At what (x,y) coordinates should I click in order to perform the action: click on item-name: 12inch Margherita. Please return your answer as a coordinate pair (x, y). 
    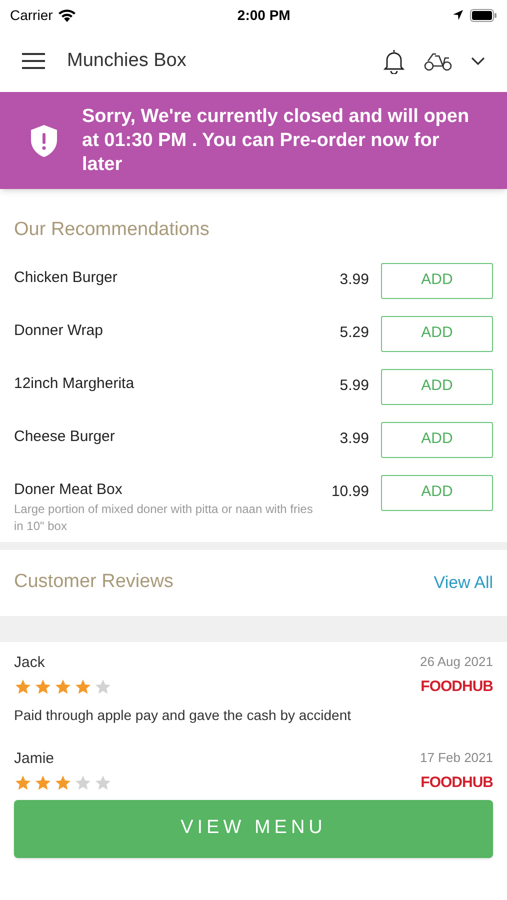
    Looking at the image, I should click on (75, 384).